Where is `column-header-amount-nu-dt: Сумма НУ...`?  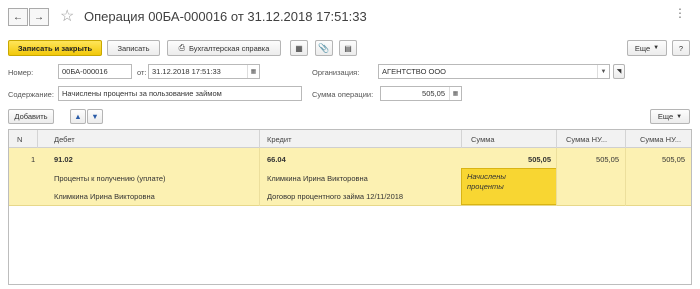 column-header-amount-nu-dt: Сумма НУ... is located at coordinates (586, 139).